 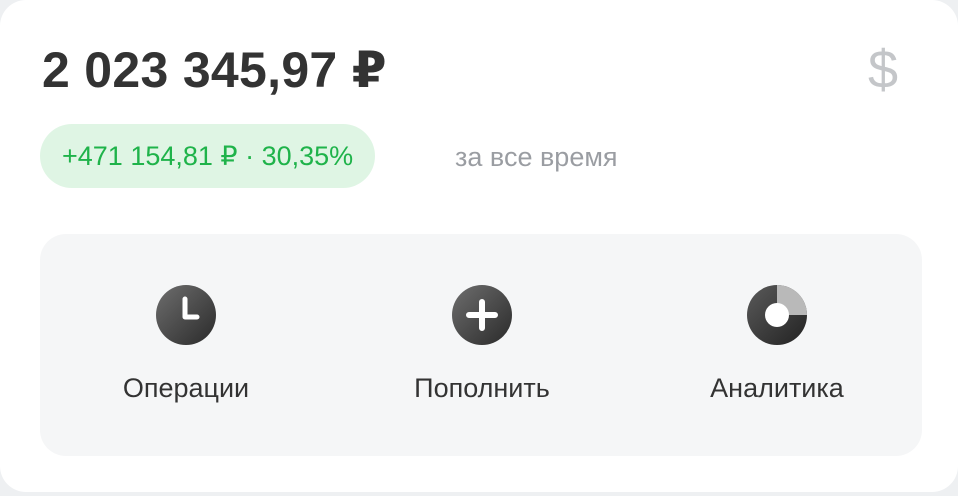 I want to click on donut-chart-icon, so click(x=777, y=315).